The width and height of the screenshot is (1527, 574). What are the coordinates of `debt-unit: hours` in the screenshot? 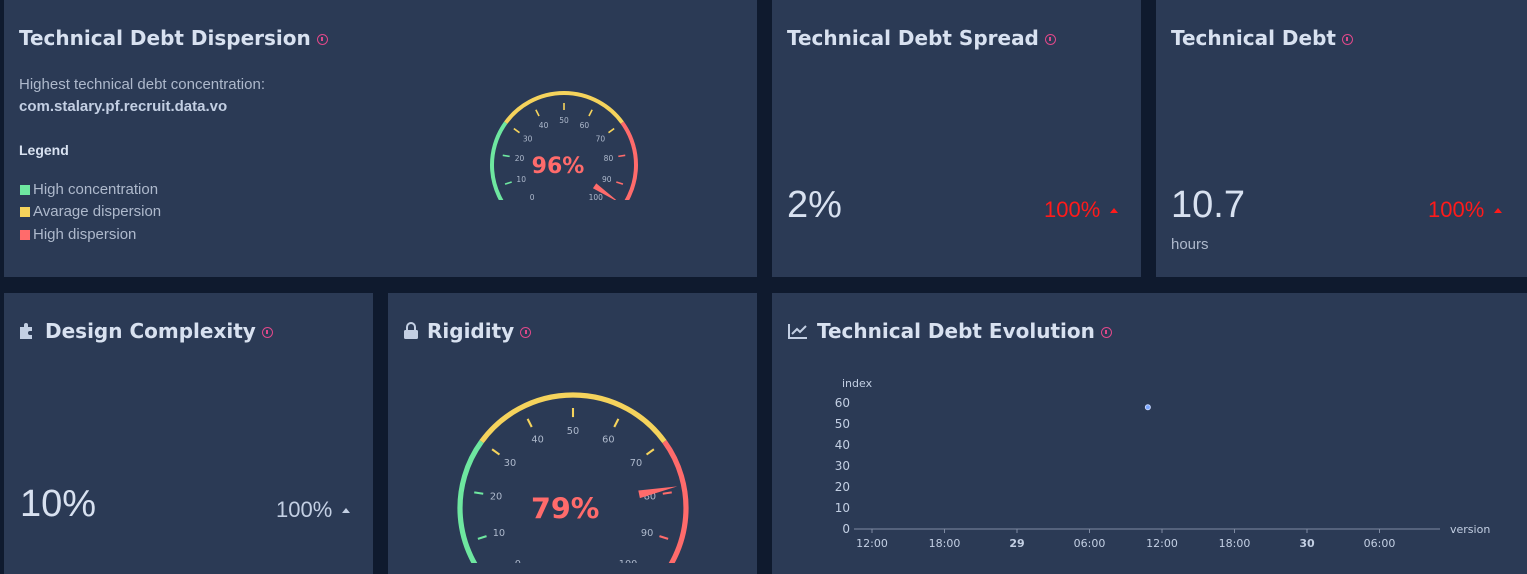 It's located at (1190, 244).